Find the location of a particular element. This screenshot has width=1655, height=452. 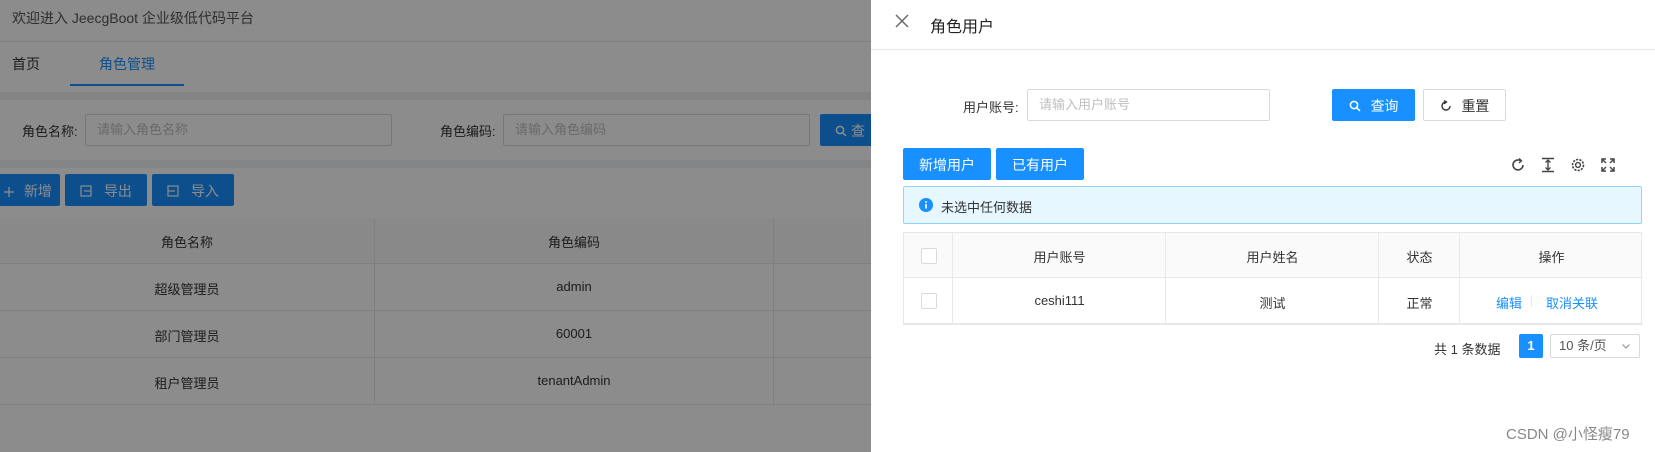

column-status: 状态 is located at coordinates (1419, 257).